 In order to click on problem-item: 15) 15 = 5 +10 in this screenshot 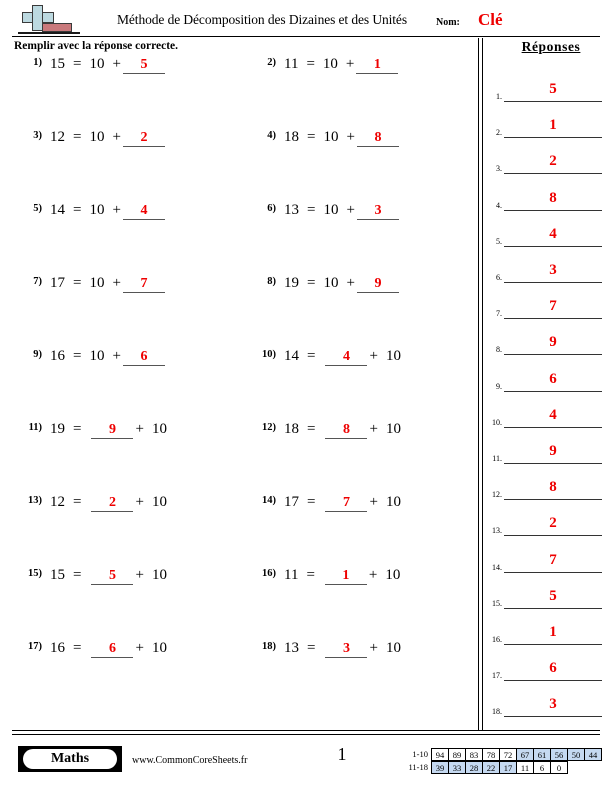, I will do `click(131, 584)`.